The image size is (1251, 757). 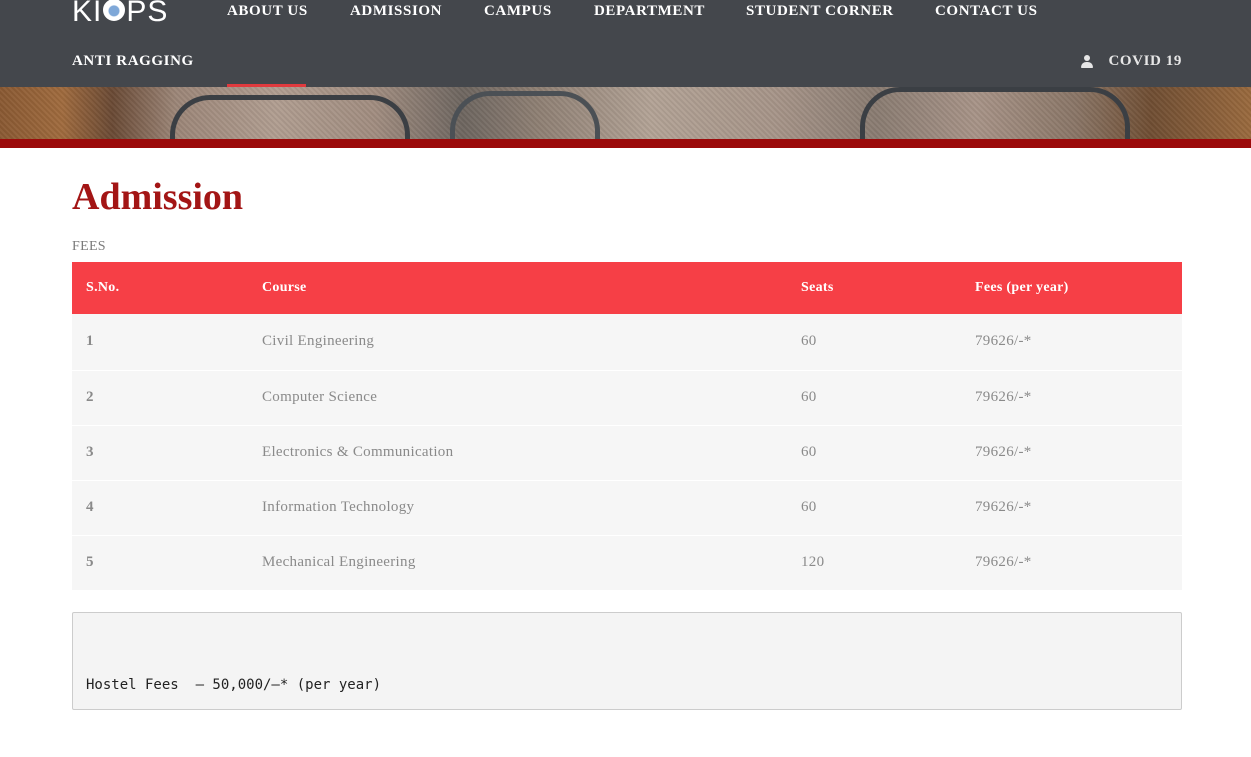 What do you see at coordinates (90, 452) in the screenshot?
I see `cell-sno: 3` at bounding box center [90, 452].